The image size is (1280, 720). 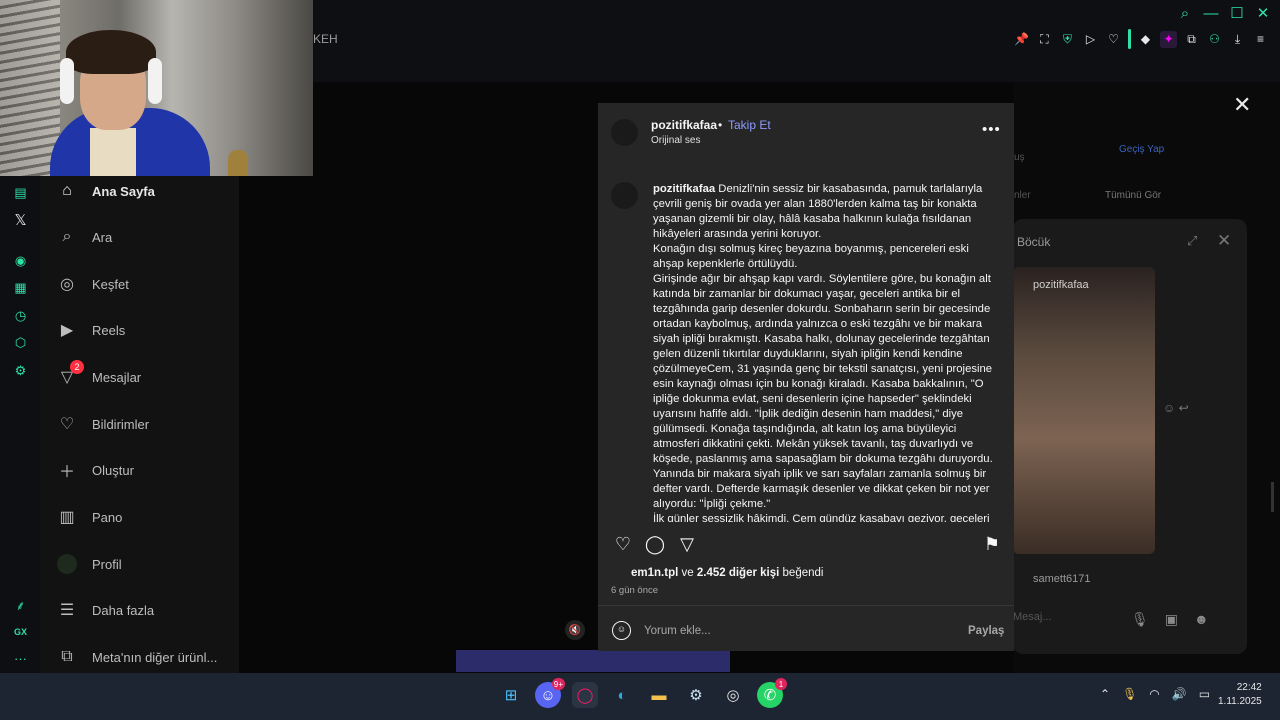 What do you see at coordinates (123, 610) in the screenshot?
I see `nav-more-label: Daha fazla` at bounding box center [123, 610].